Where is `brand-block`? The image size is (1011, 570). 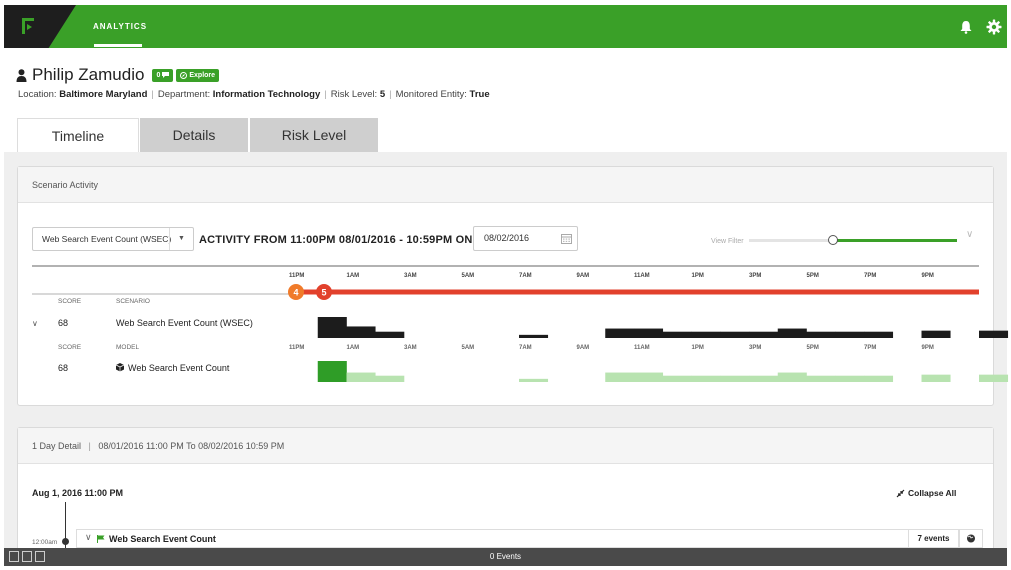
brand-block is located at coordinates (40, 26).